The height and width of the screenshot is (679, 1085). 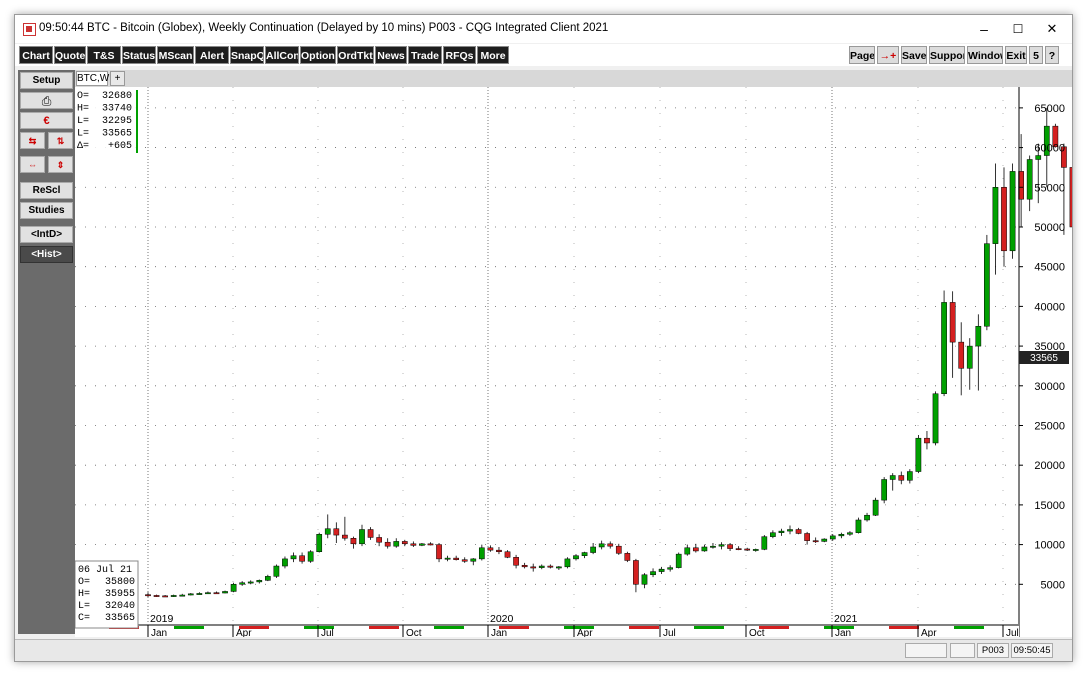 What do you see at coordinates (318, 55) in the screenshot?
I see `toolbar-options-button: Options` at bounding box center [318, 55].